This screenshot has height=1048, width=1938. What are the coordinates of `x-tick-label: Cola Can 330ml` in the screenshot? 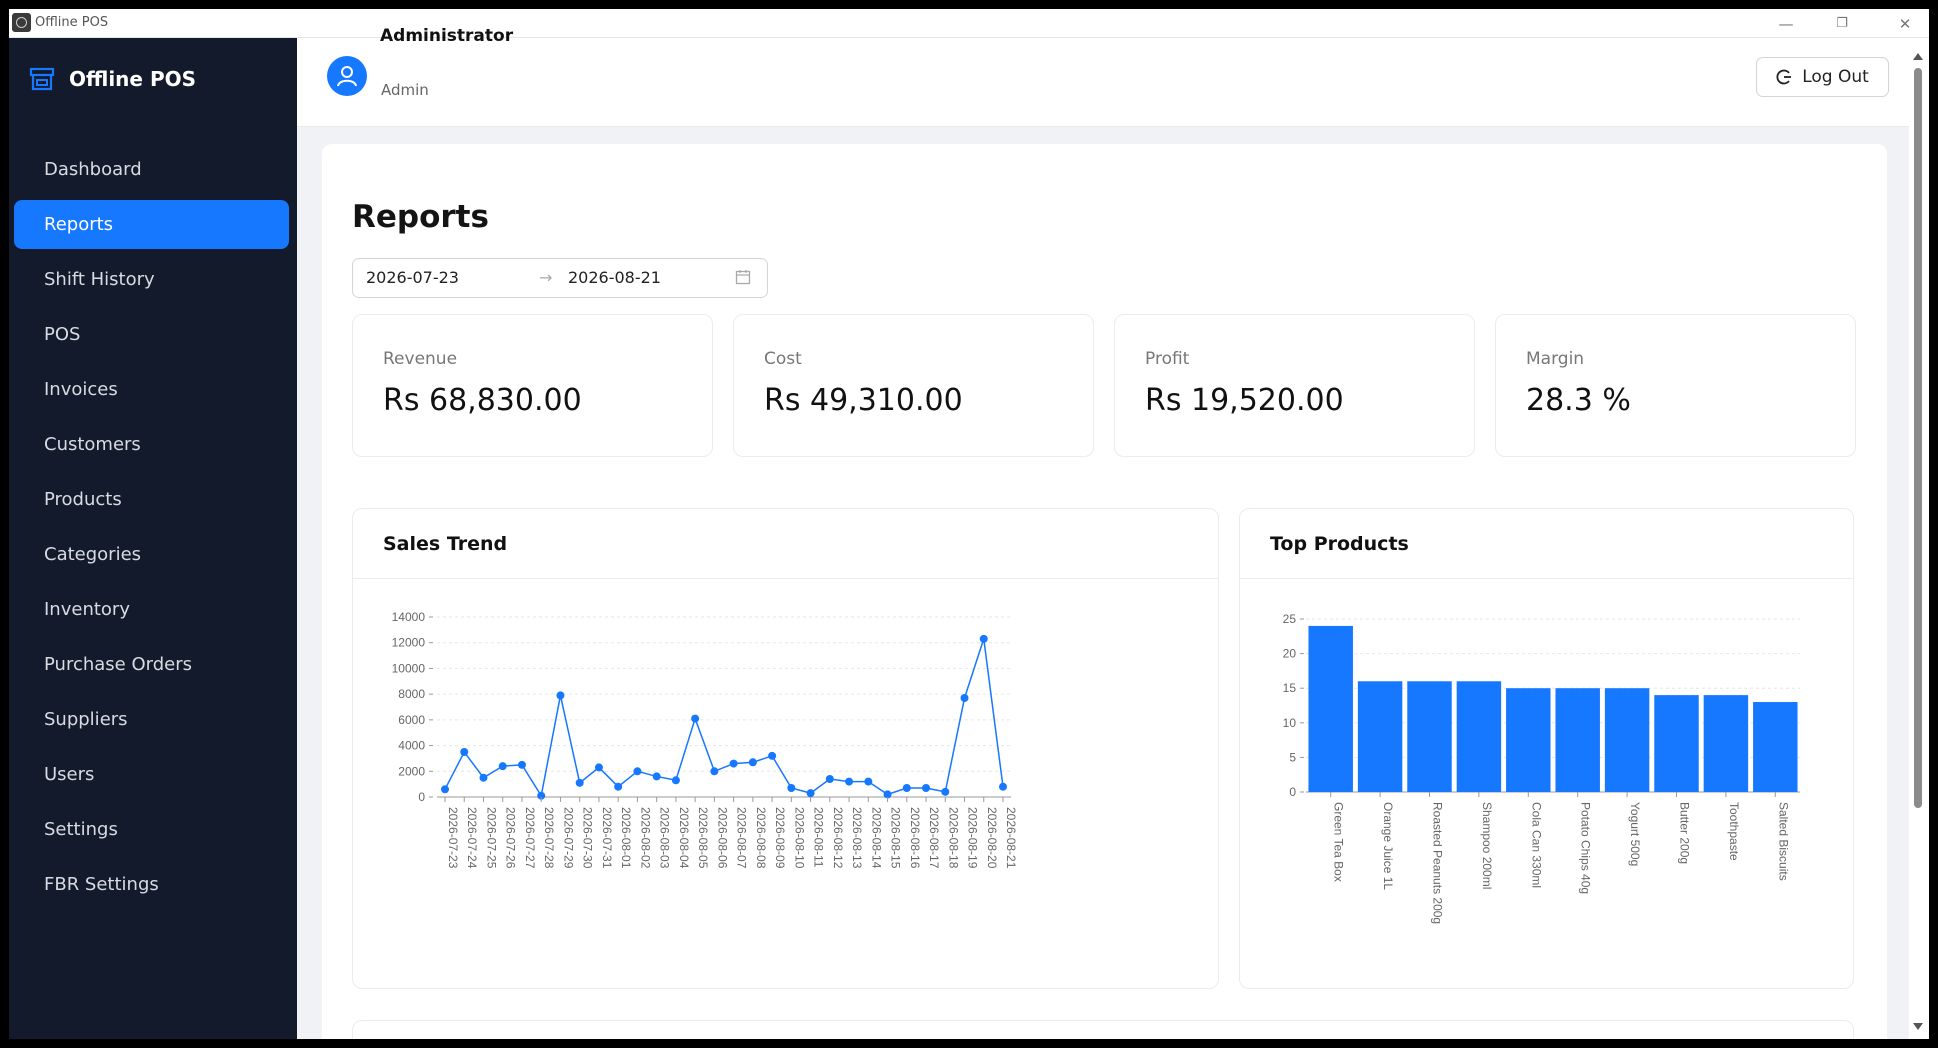 It's located at (1536, 845).